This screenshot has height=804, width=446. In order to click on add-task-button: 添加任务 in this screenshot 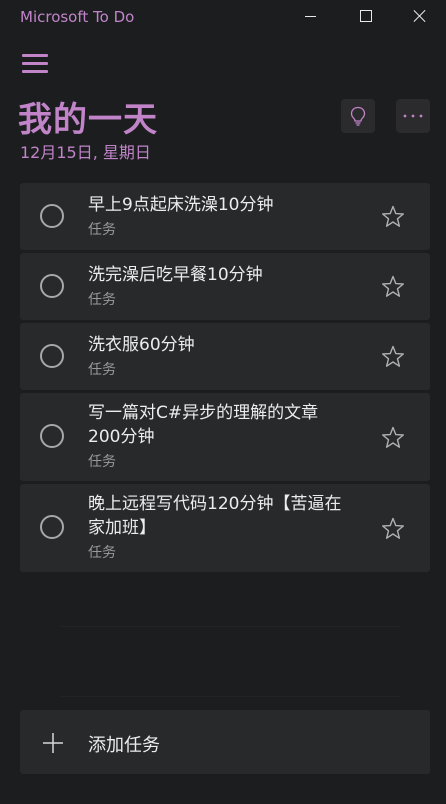, I will do `click(225, 742)`.